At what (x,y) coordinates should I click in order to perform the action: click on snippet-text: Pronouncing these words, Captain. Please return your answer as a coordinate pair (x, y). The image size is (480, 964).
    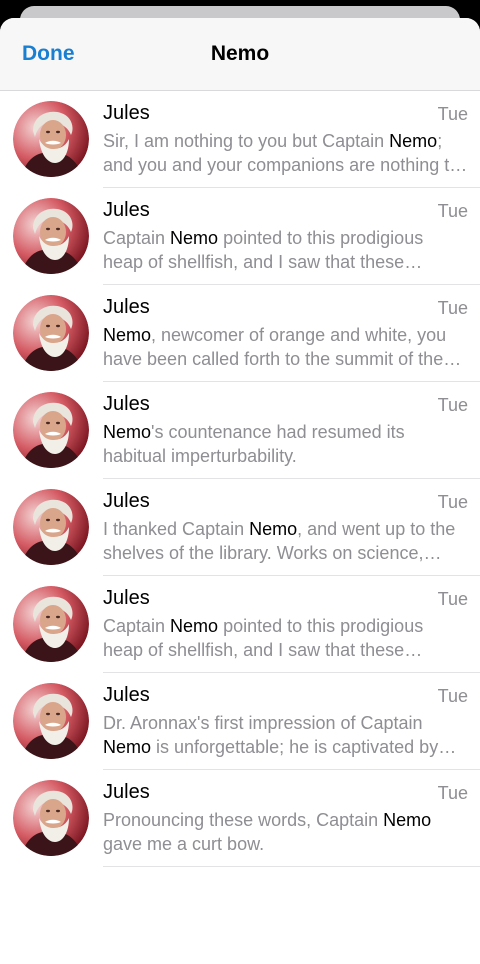
    Looking at the image, I should click on (243, 820).